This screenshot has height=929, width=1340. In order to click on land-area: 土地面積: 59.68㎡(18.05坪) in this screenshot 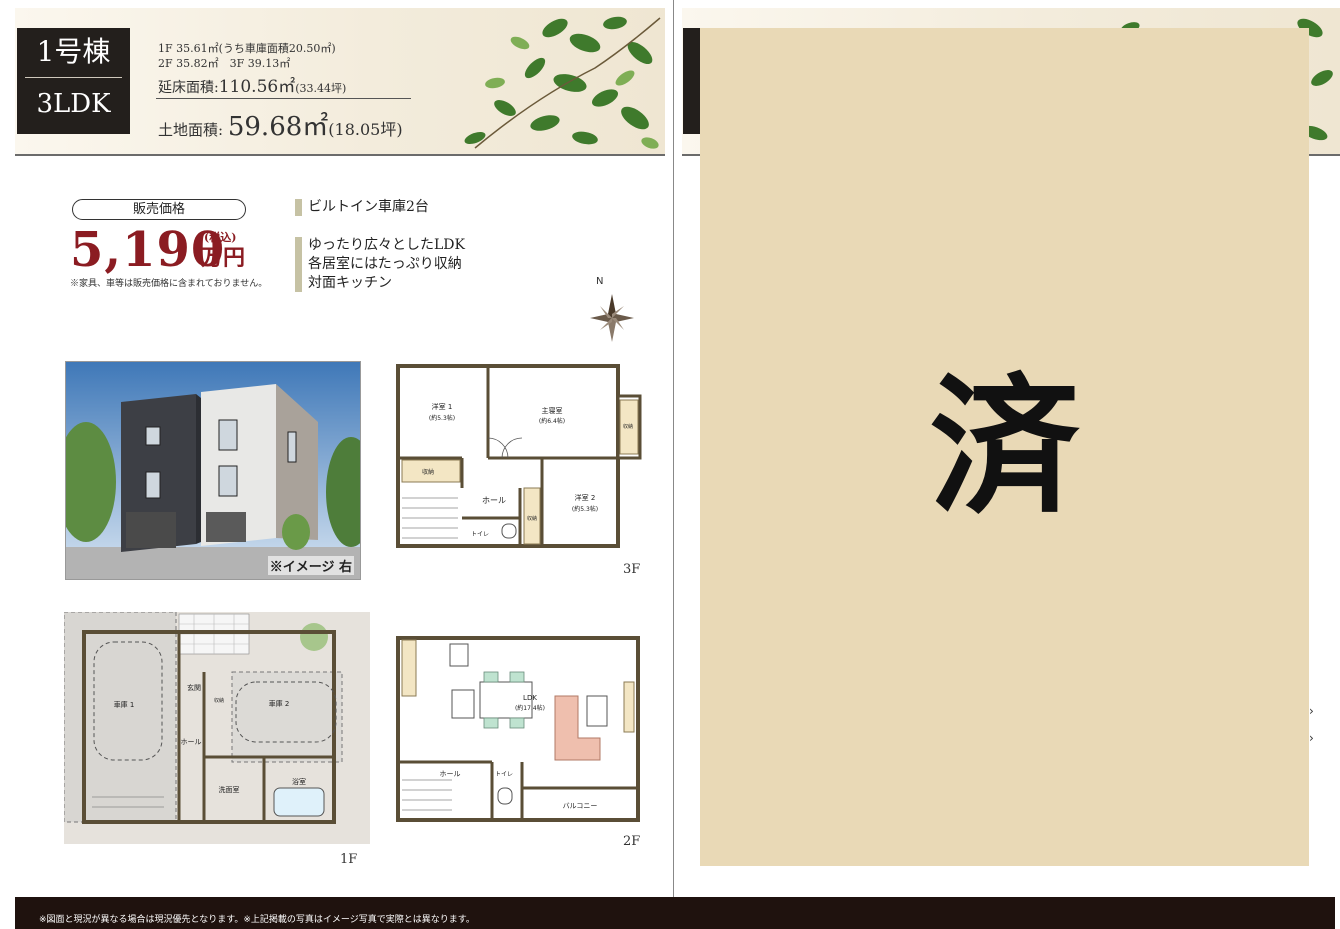, I will do `click(280, 124)`.